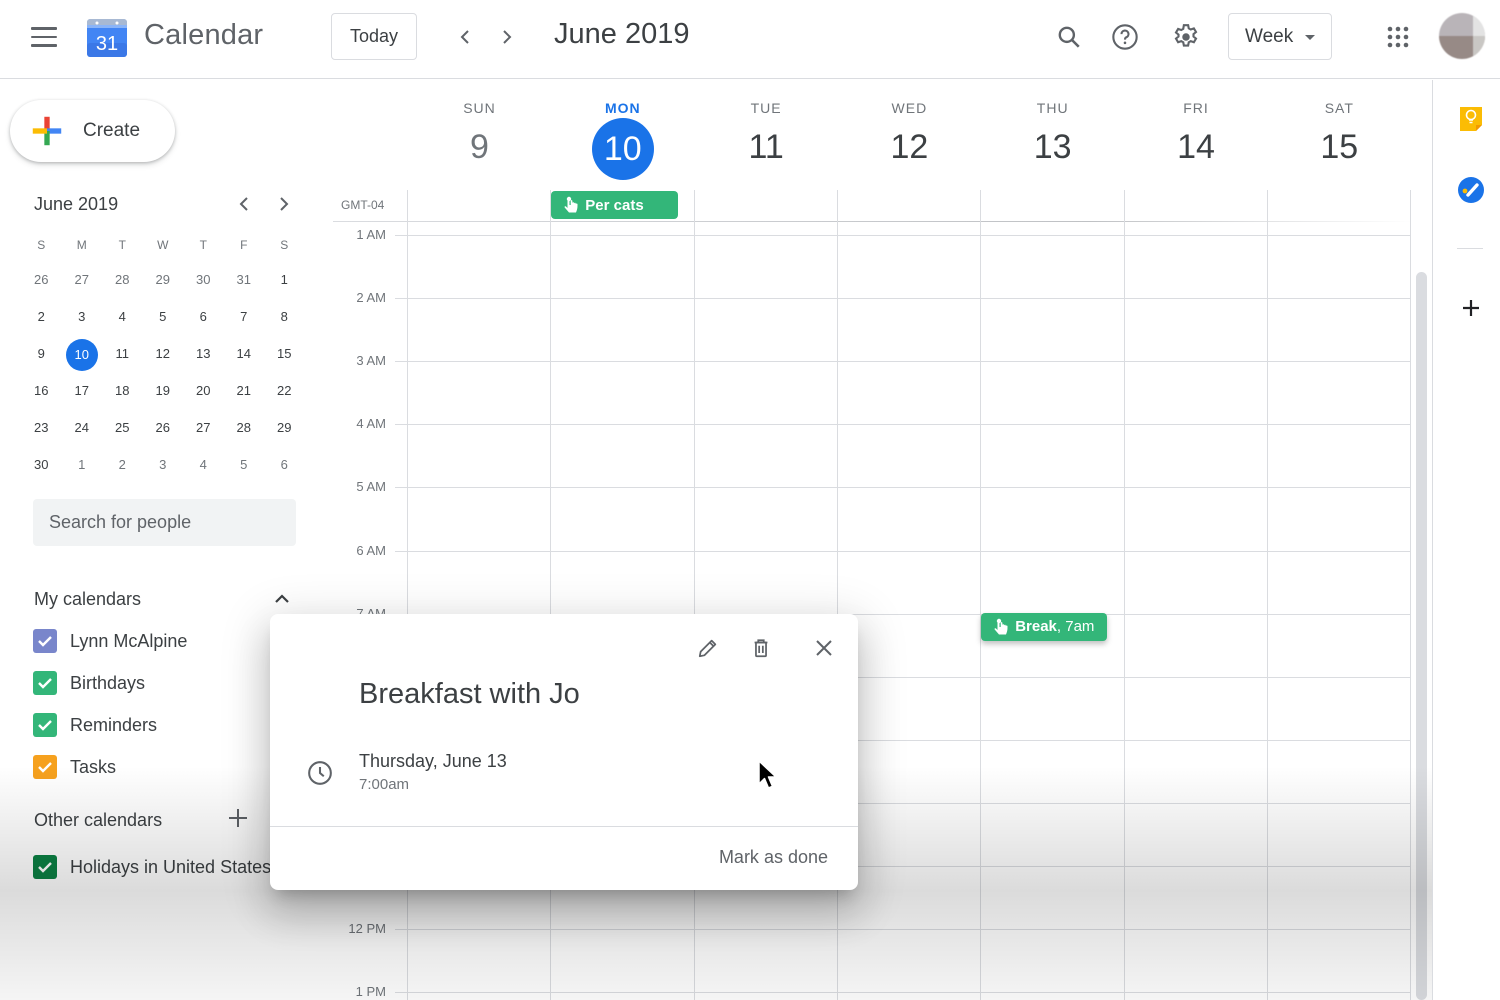 This screenshot has width=1500, height=1000. I want to click on mini-calendar-day-number: 3, so click(163, 464).